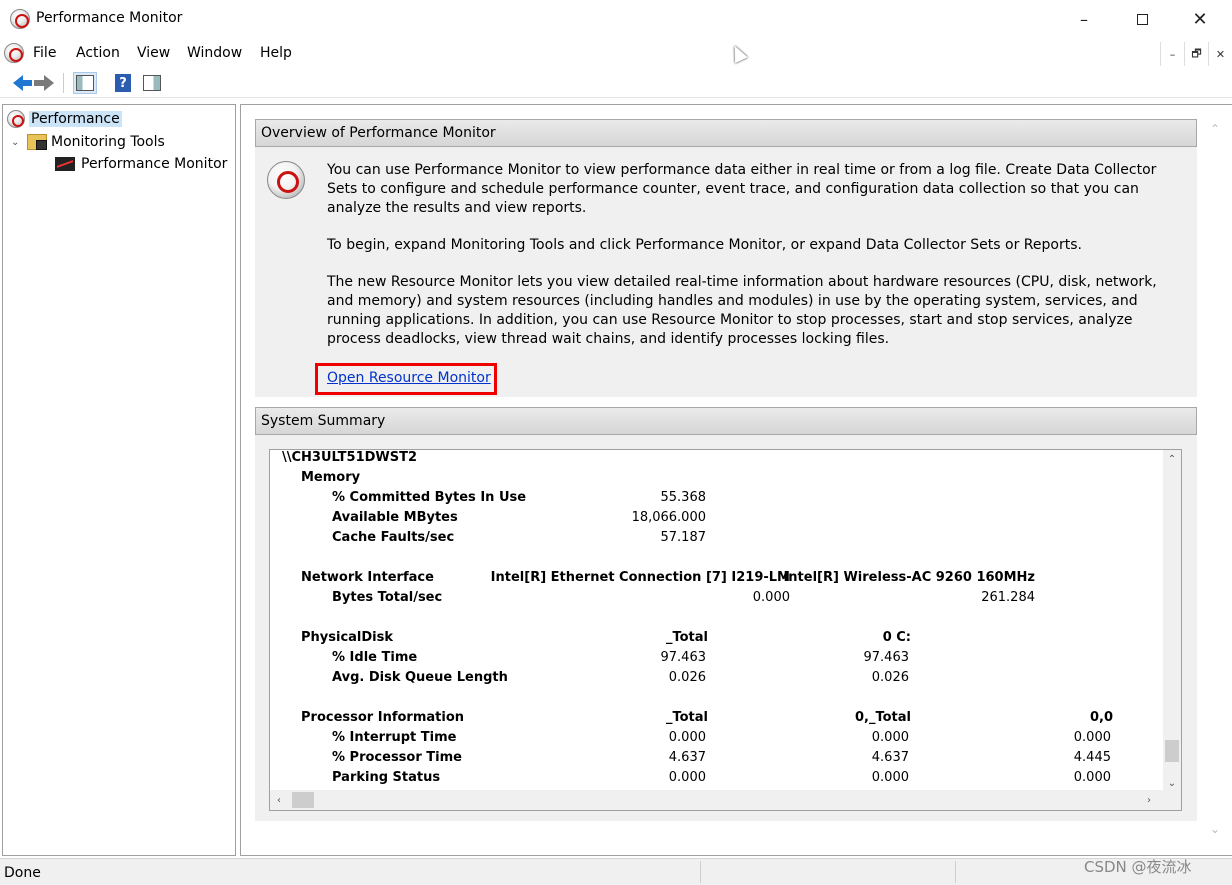  Describe the element at coordinates (616, 871) in the screenshot. I see `status-bar: Done` at that location.